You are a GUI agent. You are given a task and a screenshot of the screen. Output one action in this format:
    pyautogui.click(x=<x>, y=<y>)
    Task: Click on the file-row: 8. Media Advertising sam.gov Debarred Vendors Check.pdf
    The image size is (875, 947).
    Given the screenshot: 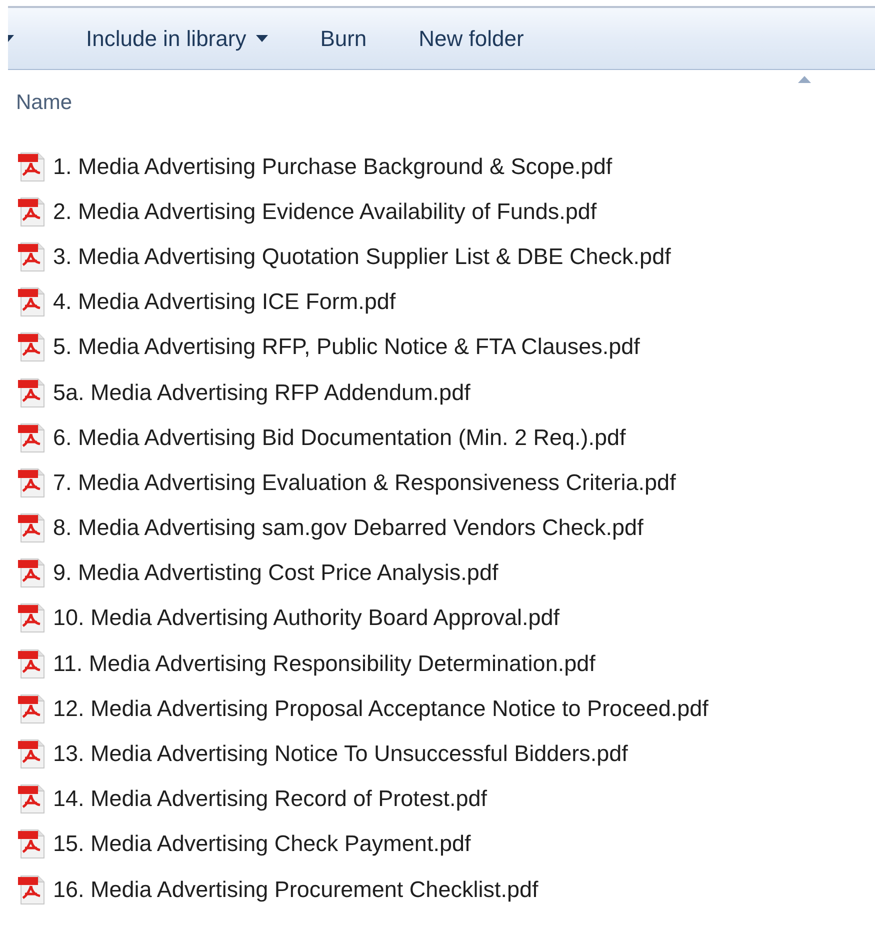 What is the action you would take?
    pyautogui.click(x=441, y=528)
    